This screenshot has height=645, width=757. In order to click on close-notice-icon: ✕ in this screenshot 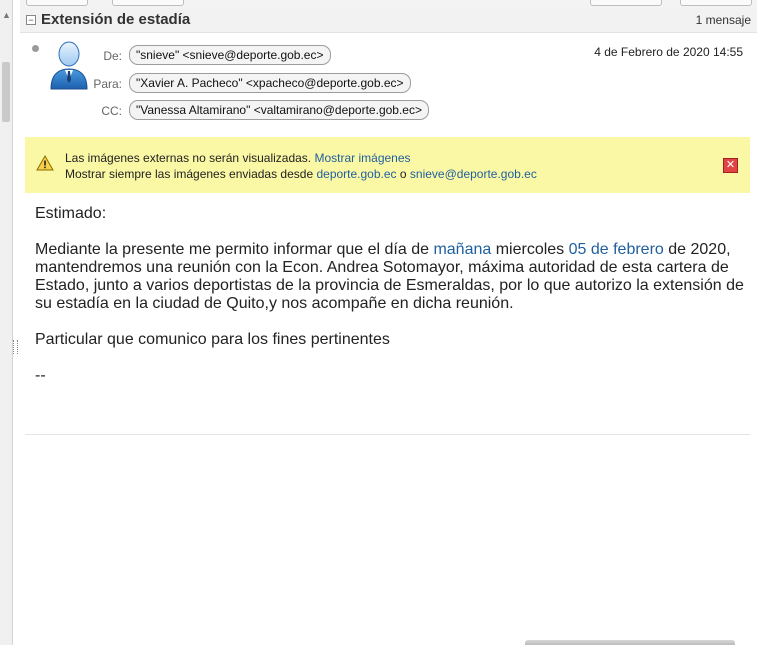, I will do `click(730, 165)`.